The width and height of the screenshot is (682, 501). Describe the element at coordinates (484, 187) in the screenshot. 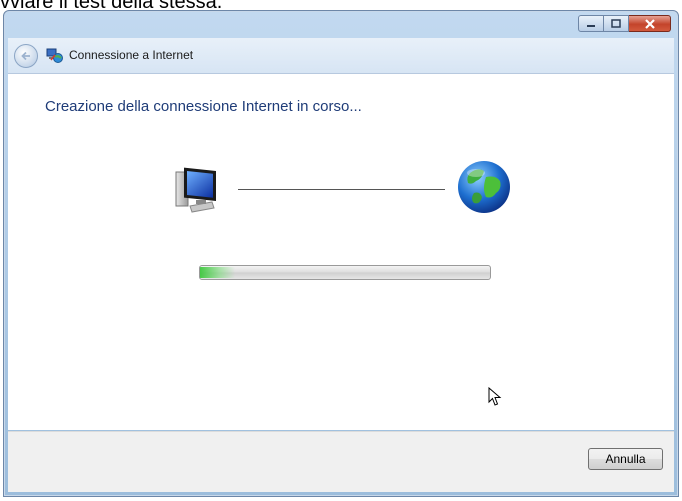

I see `globe-icon` at that location.